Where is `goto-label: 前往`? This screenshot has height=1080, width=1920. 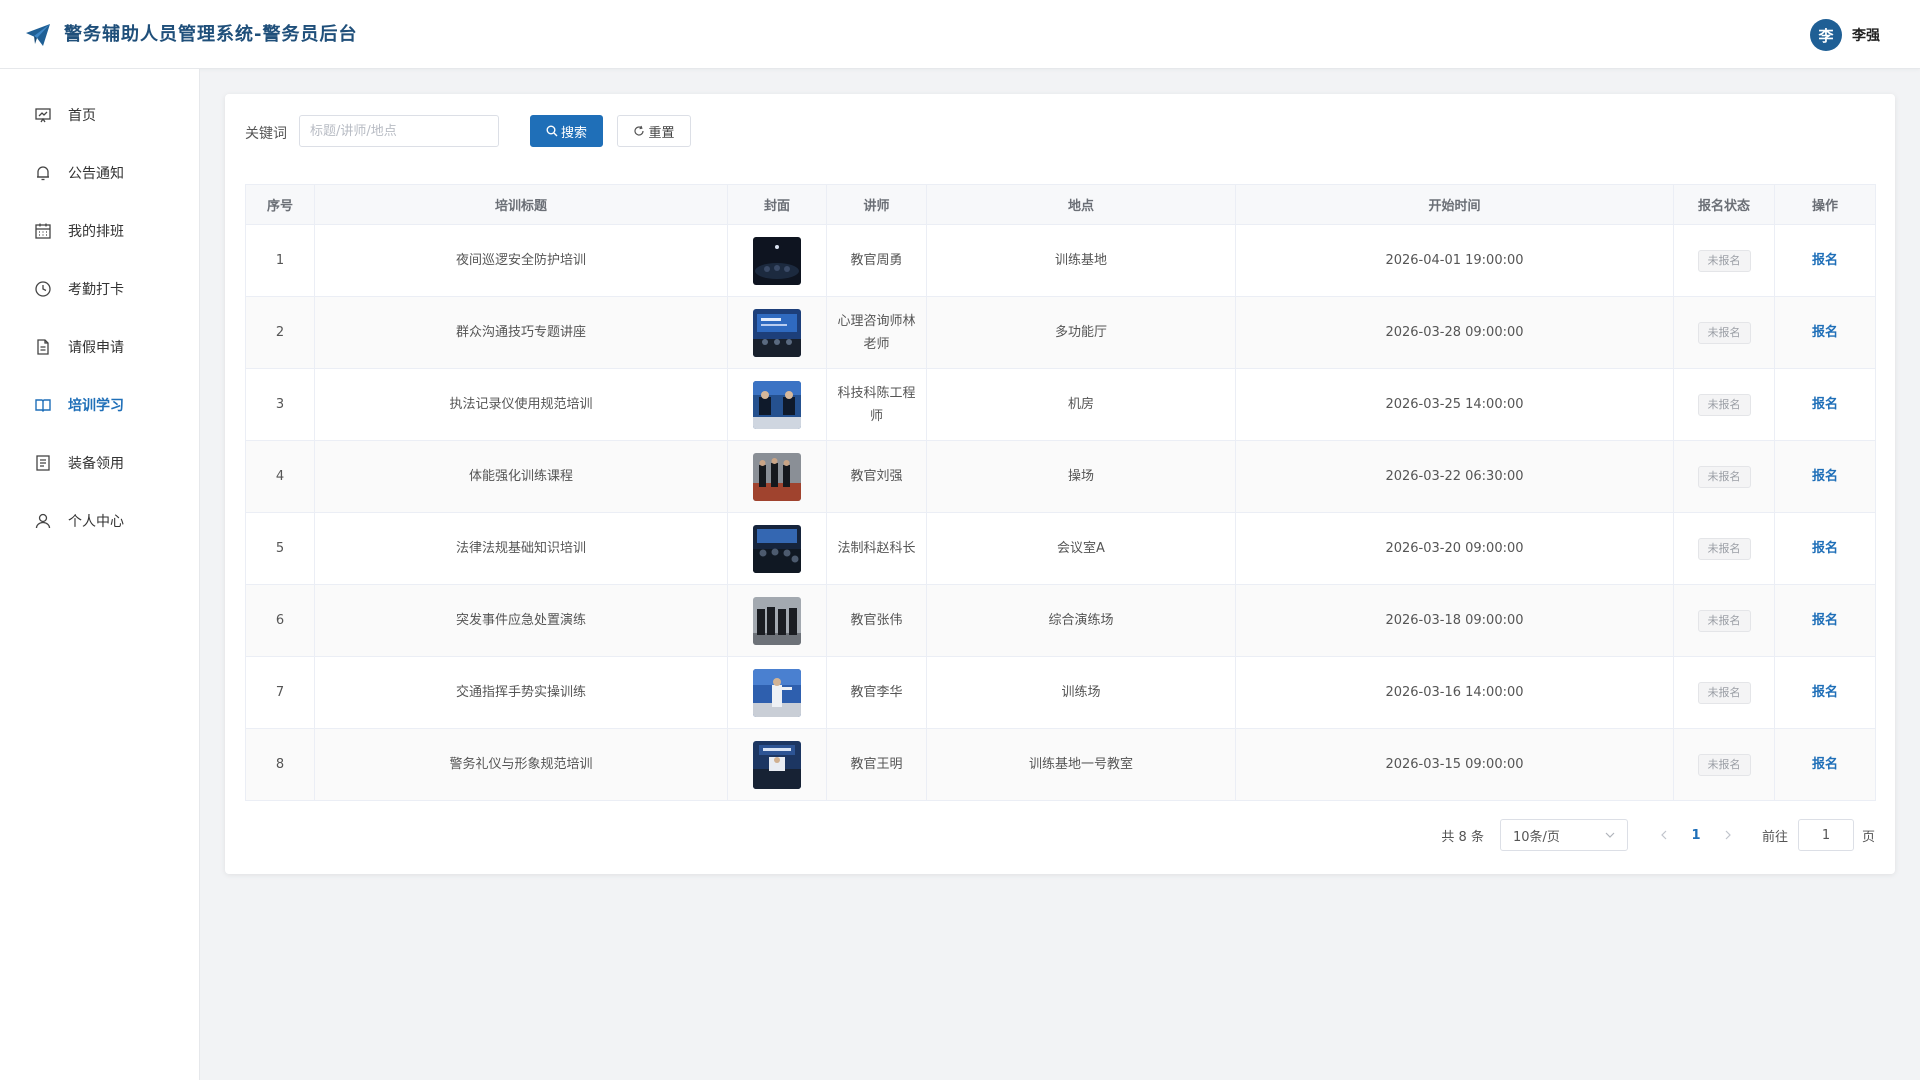 goto-label: 前往 is located at coordinates (1774, 837).